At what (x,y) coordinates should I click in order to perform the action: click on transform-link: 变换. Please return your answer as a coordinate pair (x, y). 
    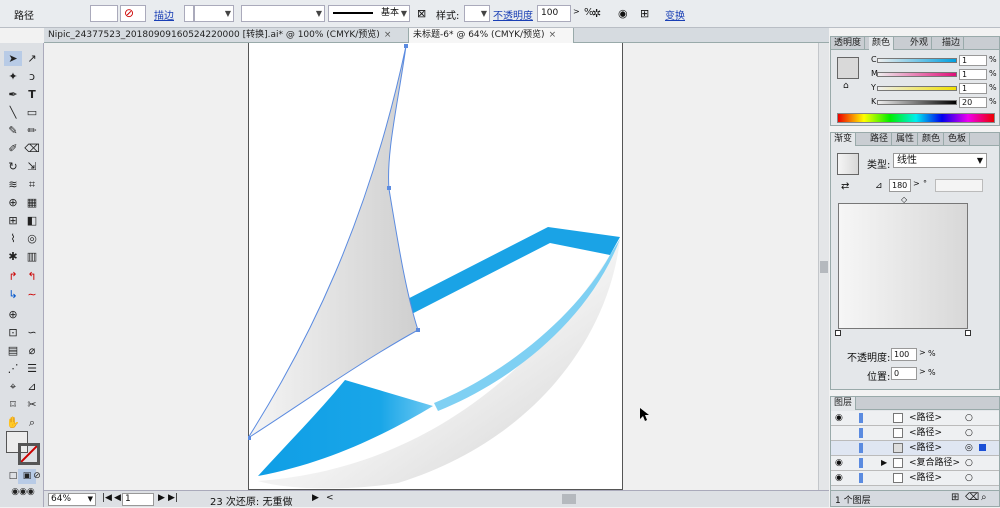
    Looking at the image, I should click on (675, 14).